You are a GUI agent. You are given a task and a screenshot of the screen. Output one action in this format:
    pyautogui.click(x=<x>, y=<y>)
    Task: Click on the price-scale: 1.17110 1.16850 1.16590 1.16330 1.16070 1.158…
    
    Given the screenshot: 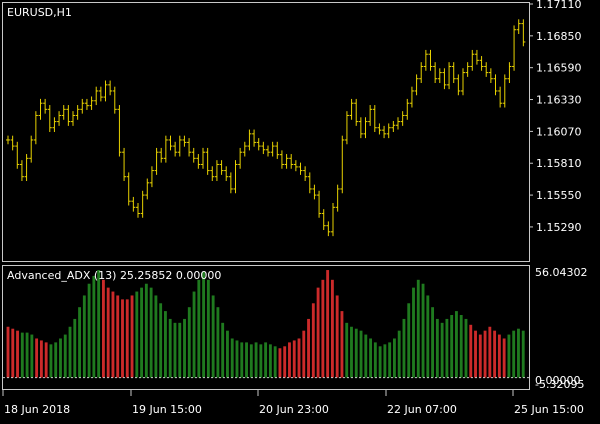 What is the action you would take?
    pyautogui.click(x=555, y=117)
    